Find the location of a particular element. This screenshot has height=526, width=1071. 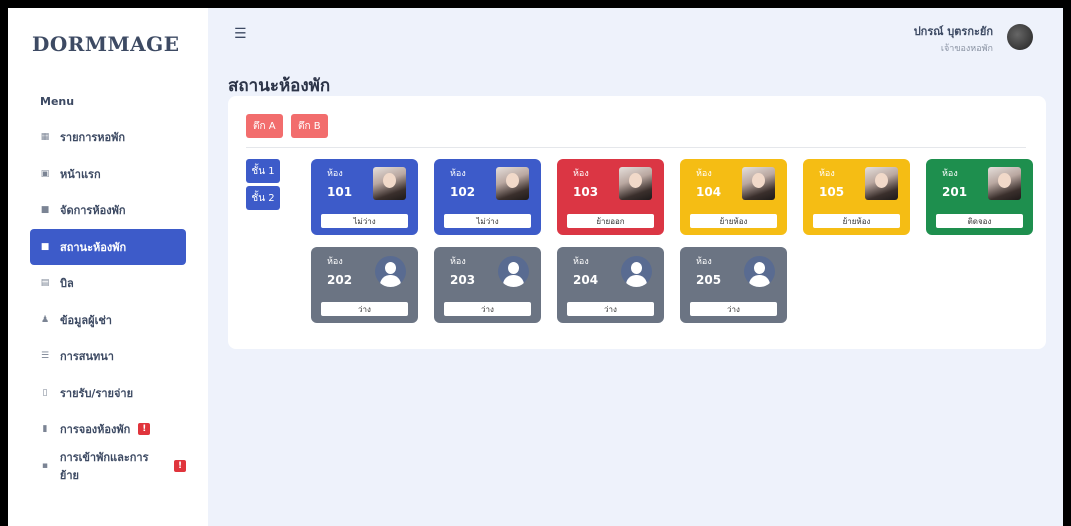

brand-logo: DORMMAGE is located at coordinates (106, 44).